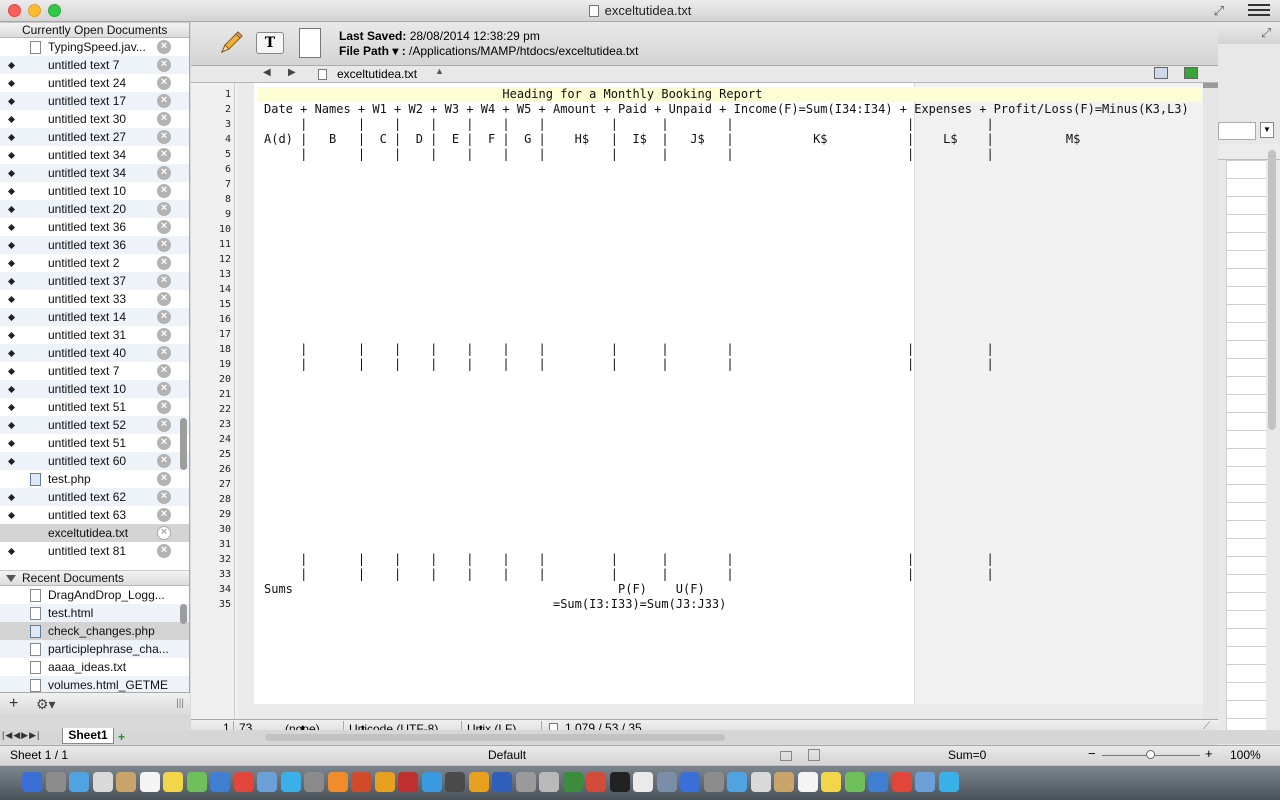 This screenshot has height=800, width=1280. I want to click on open-document-item: untitled text 40 ×, so click(94, 353).